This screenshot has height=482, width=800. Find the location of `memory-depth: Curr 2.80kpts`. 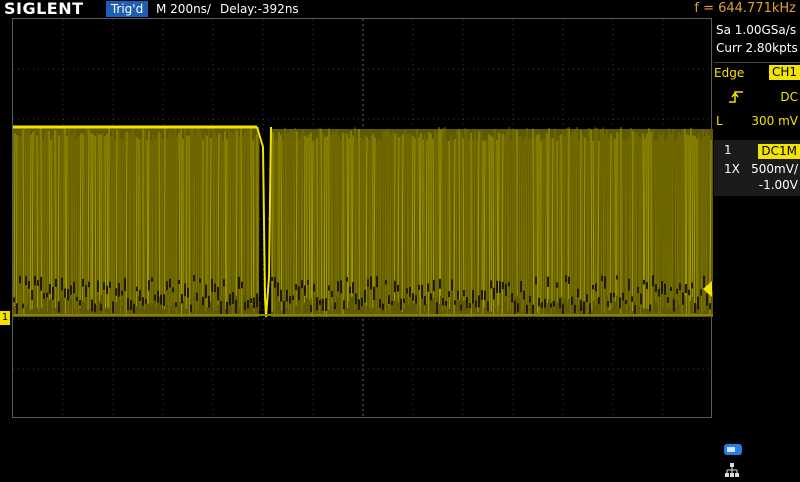

memory-depth: Curr 2.80kpts is located at coordinates (758, 48).